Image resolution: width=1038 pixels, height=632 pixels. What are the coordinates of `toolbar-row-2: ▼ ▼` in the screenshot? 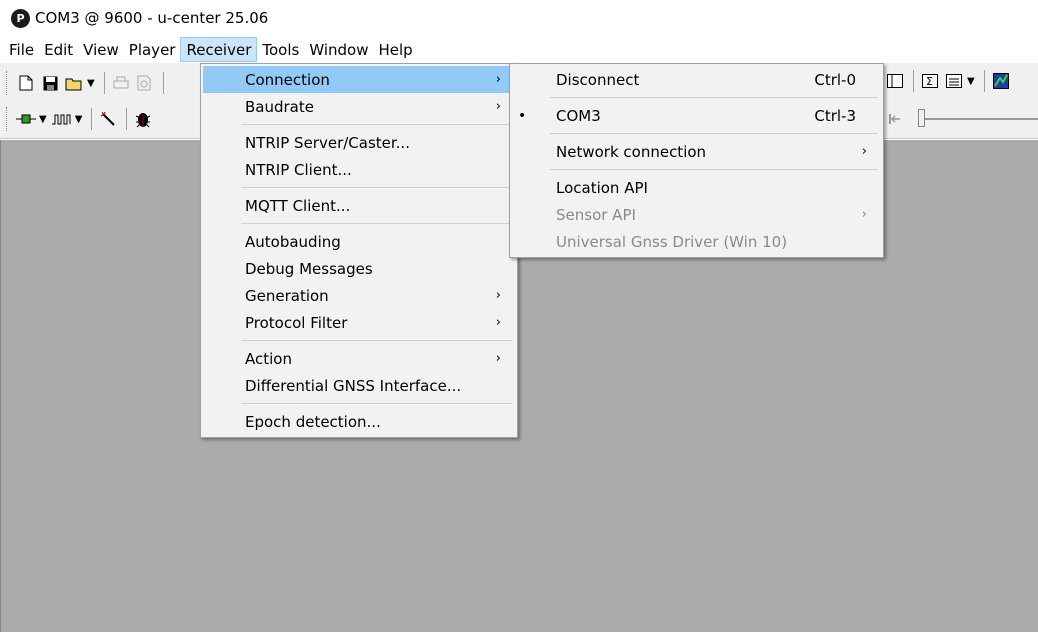 It's located at (78, 119).